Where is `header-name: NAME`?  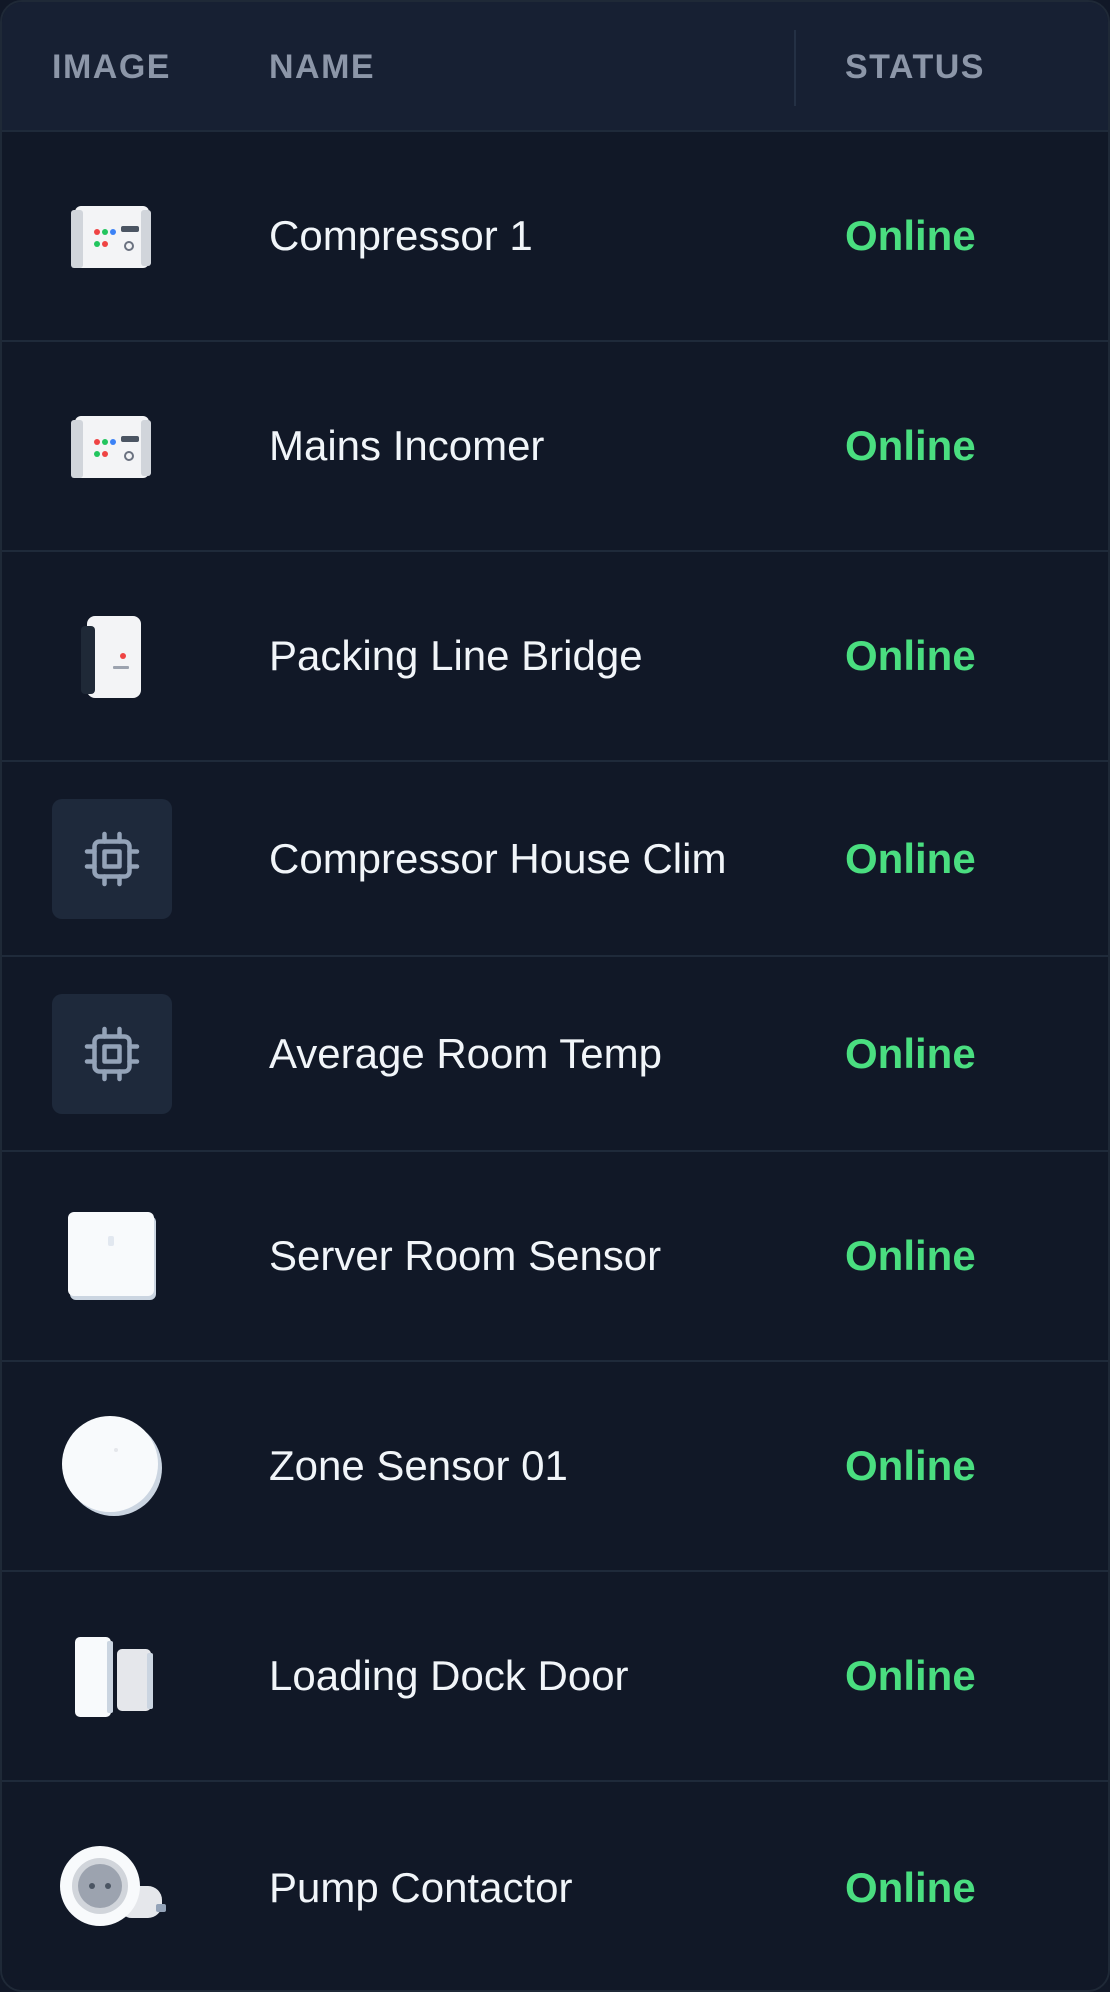 header-name: NAME is located at coordinates (322, 67).